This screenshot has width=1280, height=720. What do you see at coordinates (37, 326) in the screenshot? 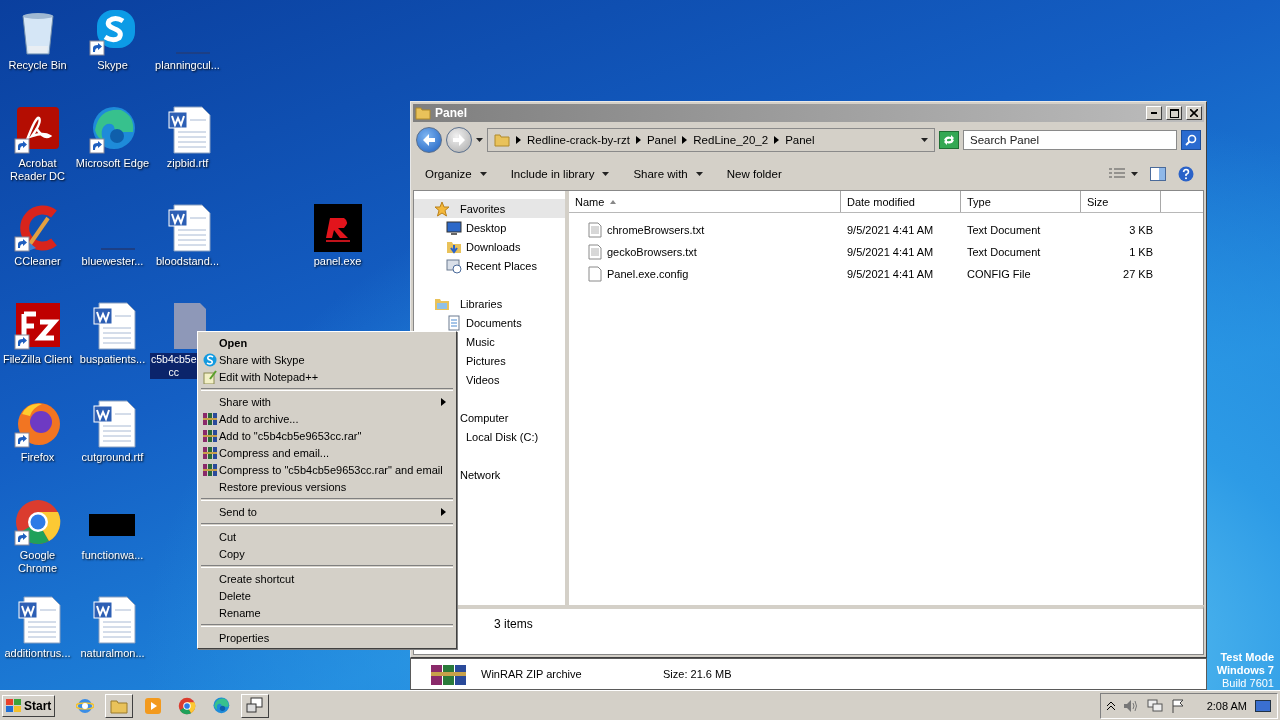
I see `fz-logo-icon` at bounding box center [37, 326].